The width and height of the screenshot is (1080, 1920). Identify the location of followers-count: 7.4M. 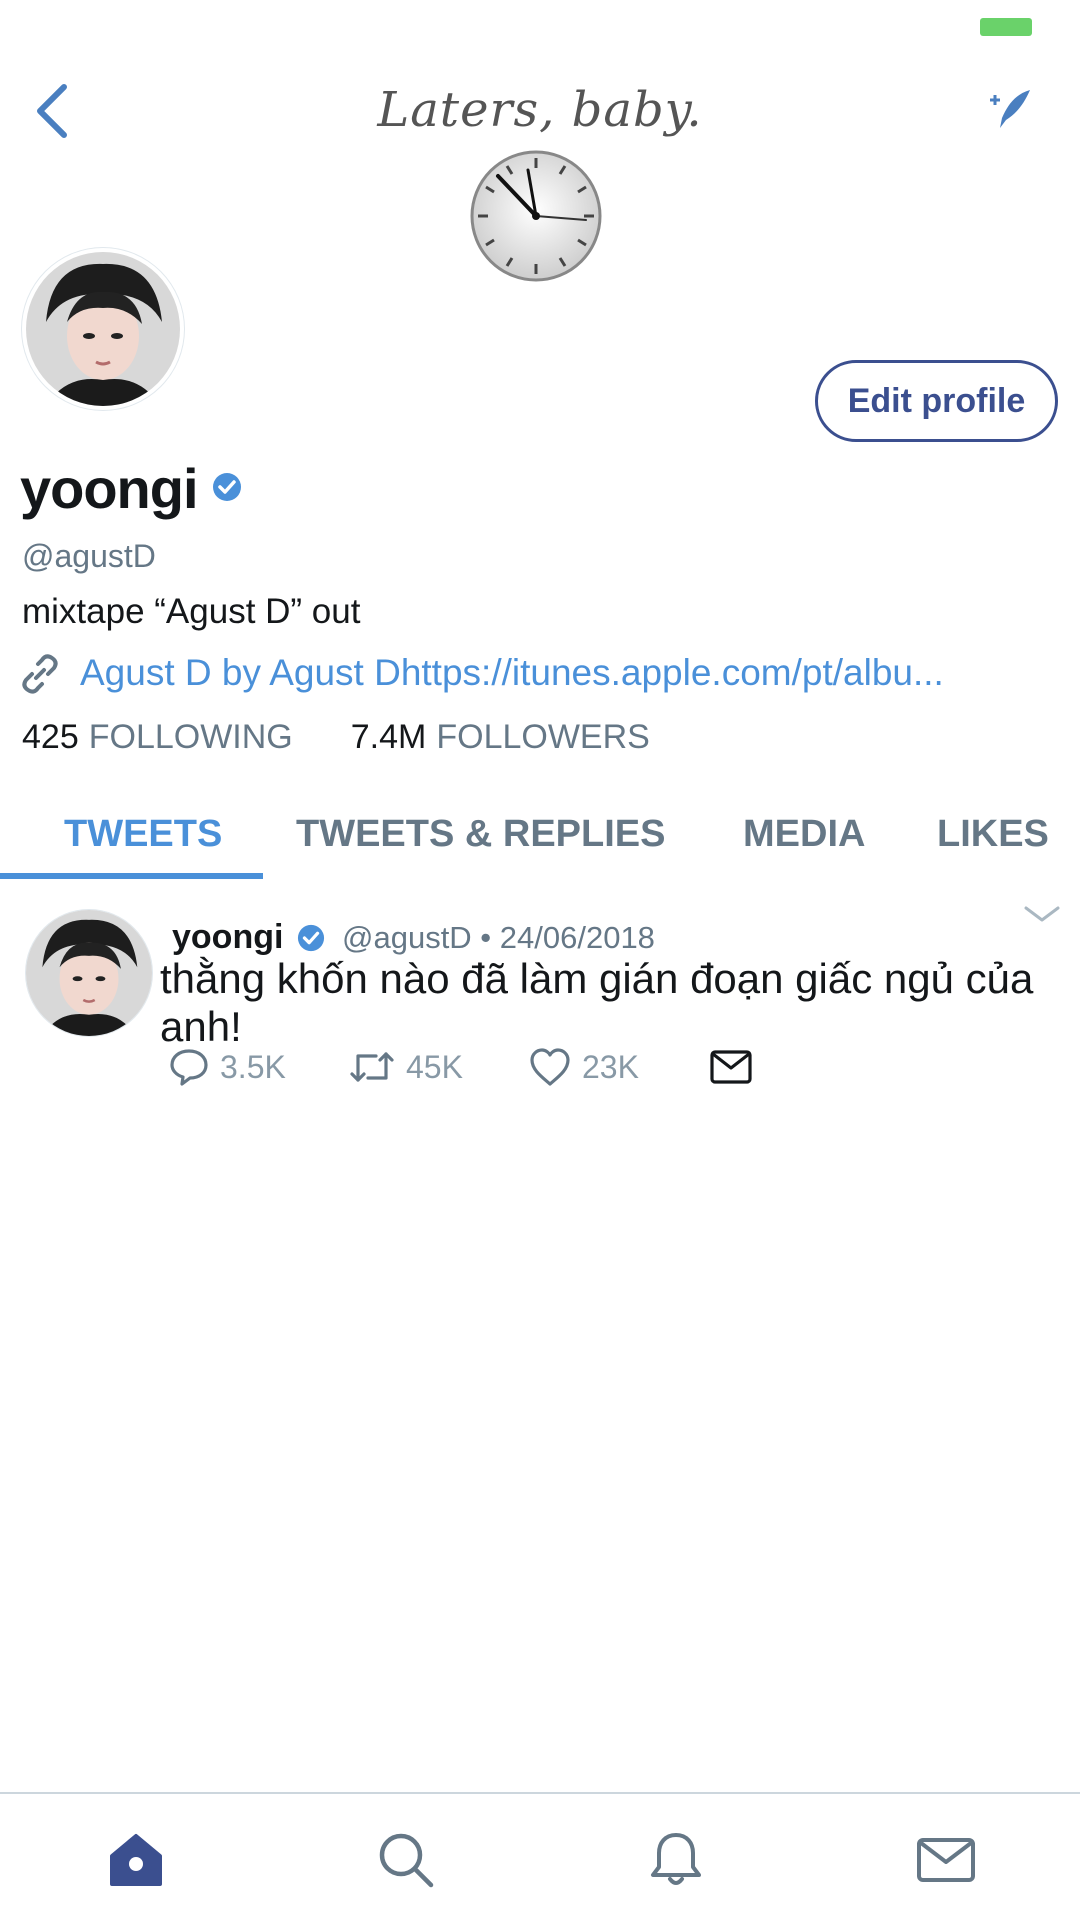
(388, 737).